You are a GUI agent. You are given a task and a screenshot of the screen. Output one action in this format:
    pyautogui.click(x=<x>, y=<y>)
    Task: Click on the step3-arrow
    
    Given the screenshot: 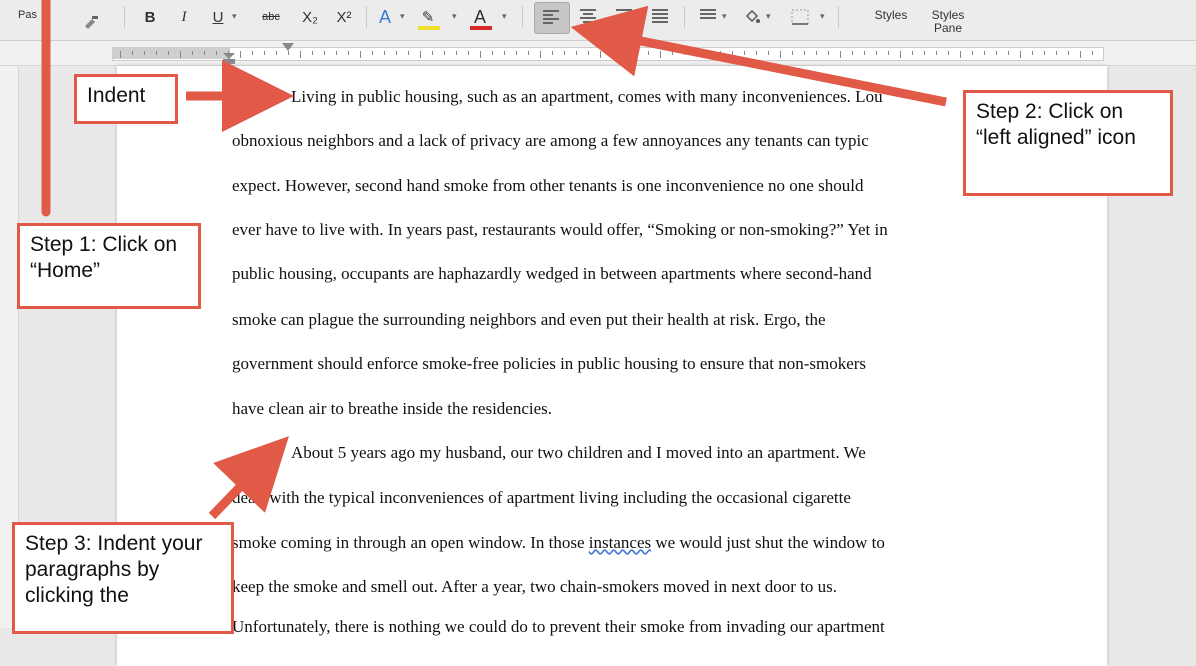 What is the action you would take?
    pyautogui.click(x=248, y=478)
    